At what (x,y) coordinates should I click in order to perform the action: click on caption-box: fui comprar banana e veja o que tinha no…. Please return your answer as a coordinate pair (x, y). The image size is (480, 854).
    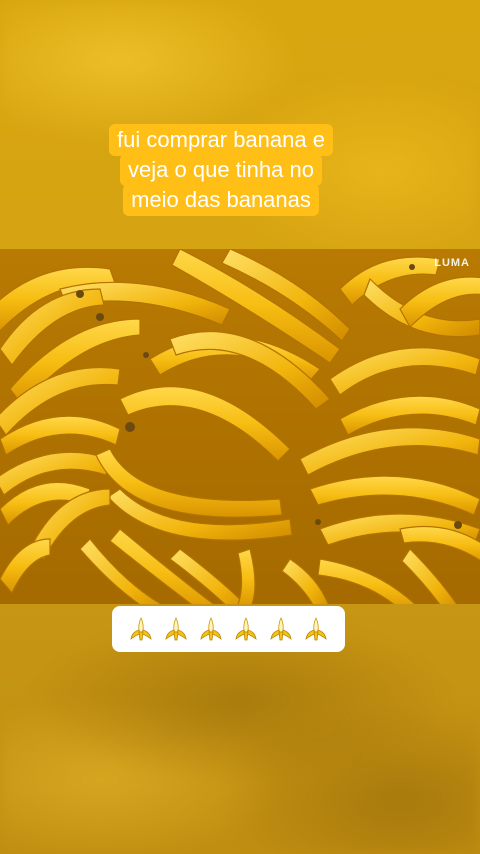
    Looking at the image, I should click on (221, 170).